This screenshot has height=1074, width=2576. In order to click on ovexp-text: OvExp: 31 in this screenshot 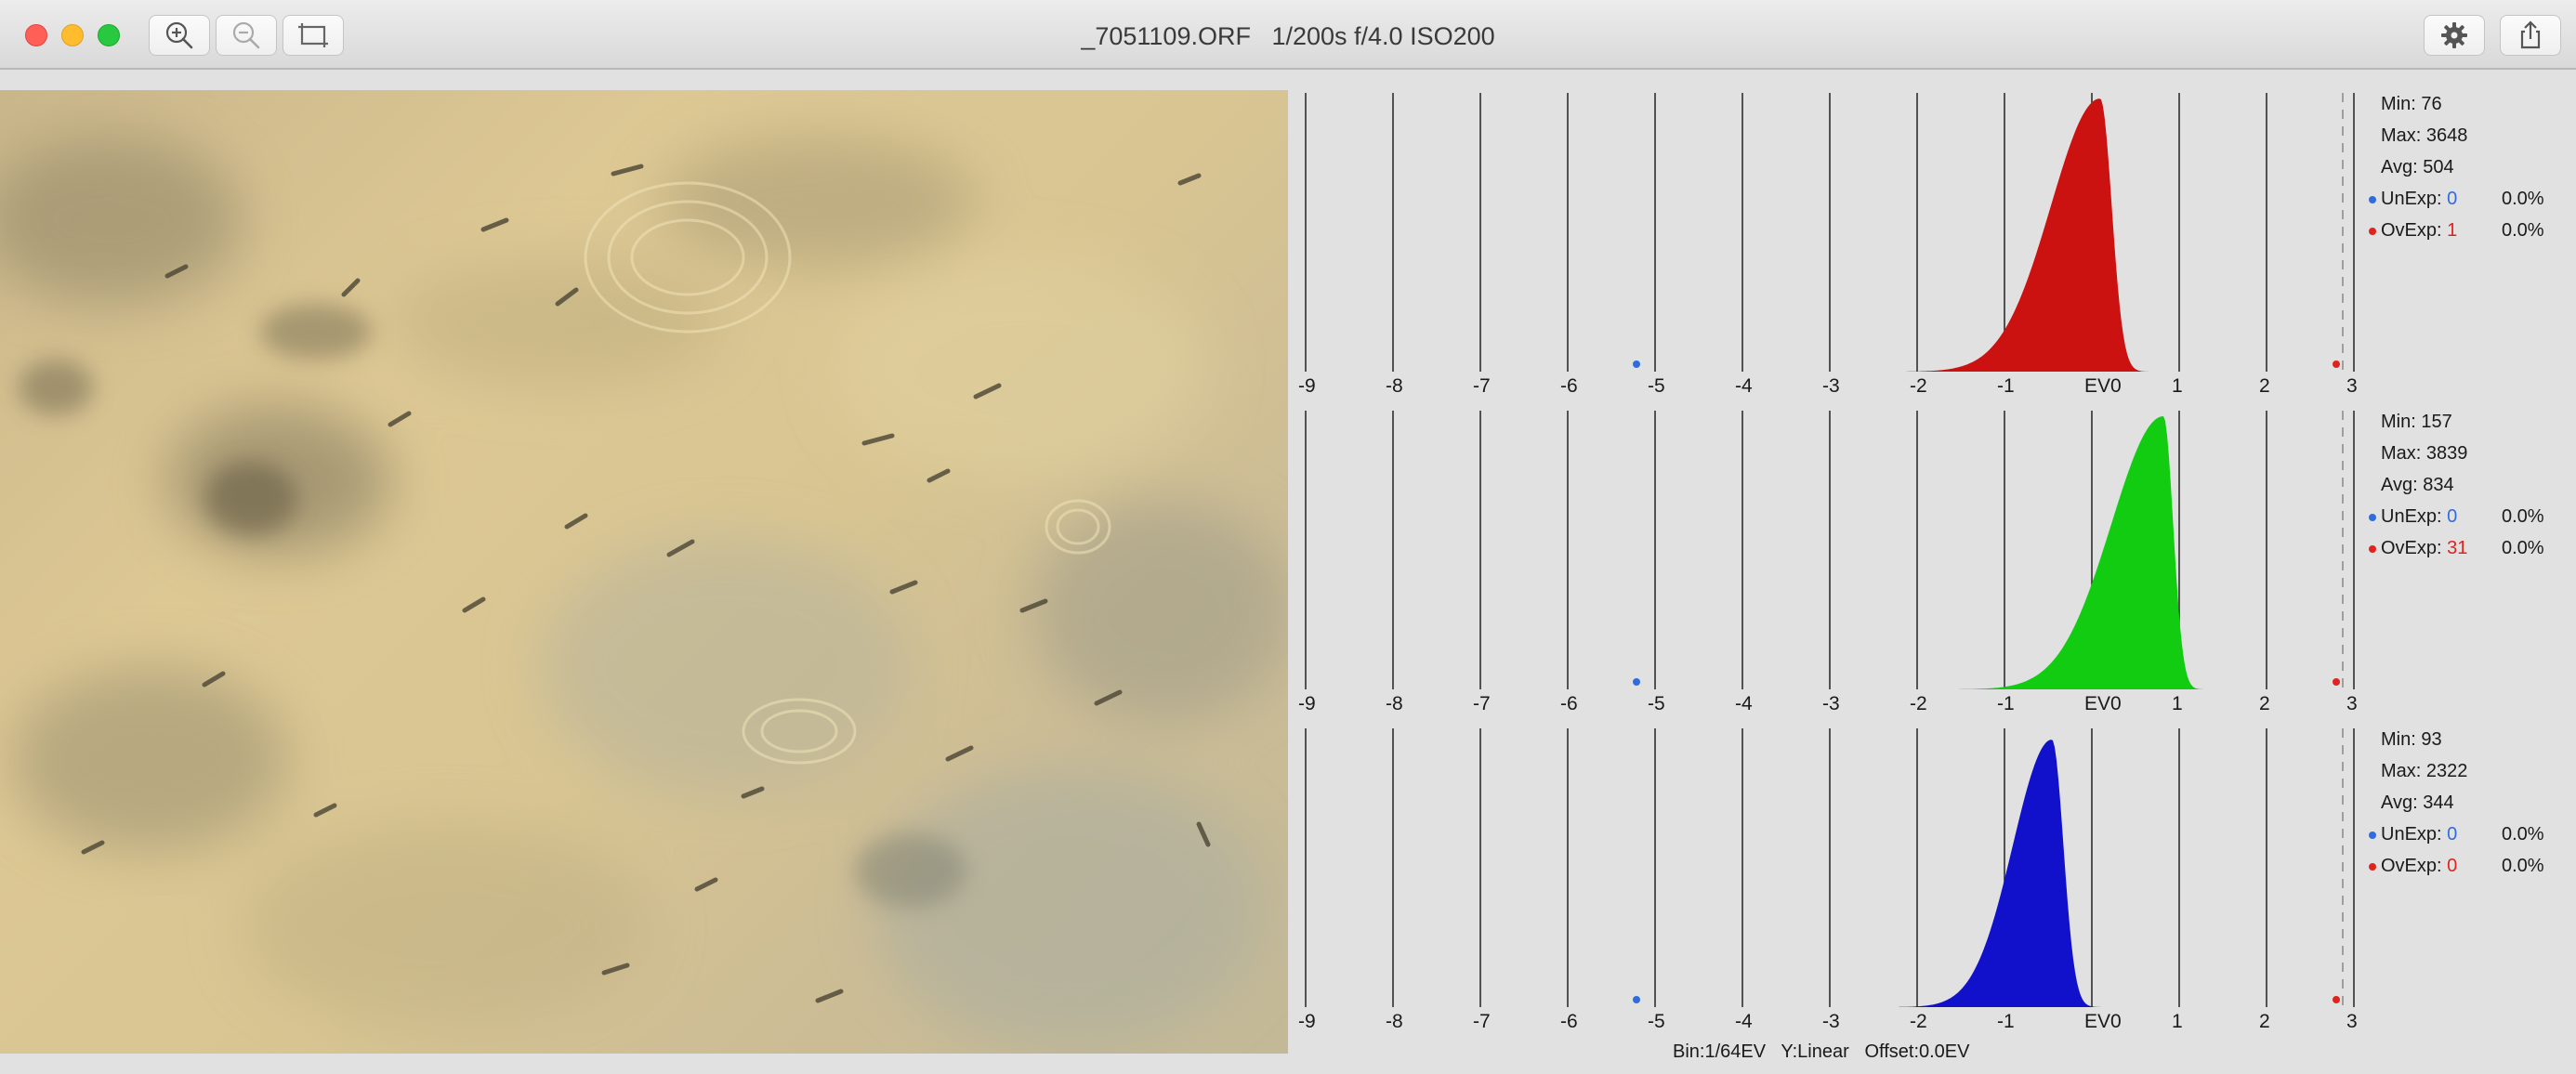, I will do `click(2424, 548)`.